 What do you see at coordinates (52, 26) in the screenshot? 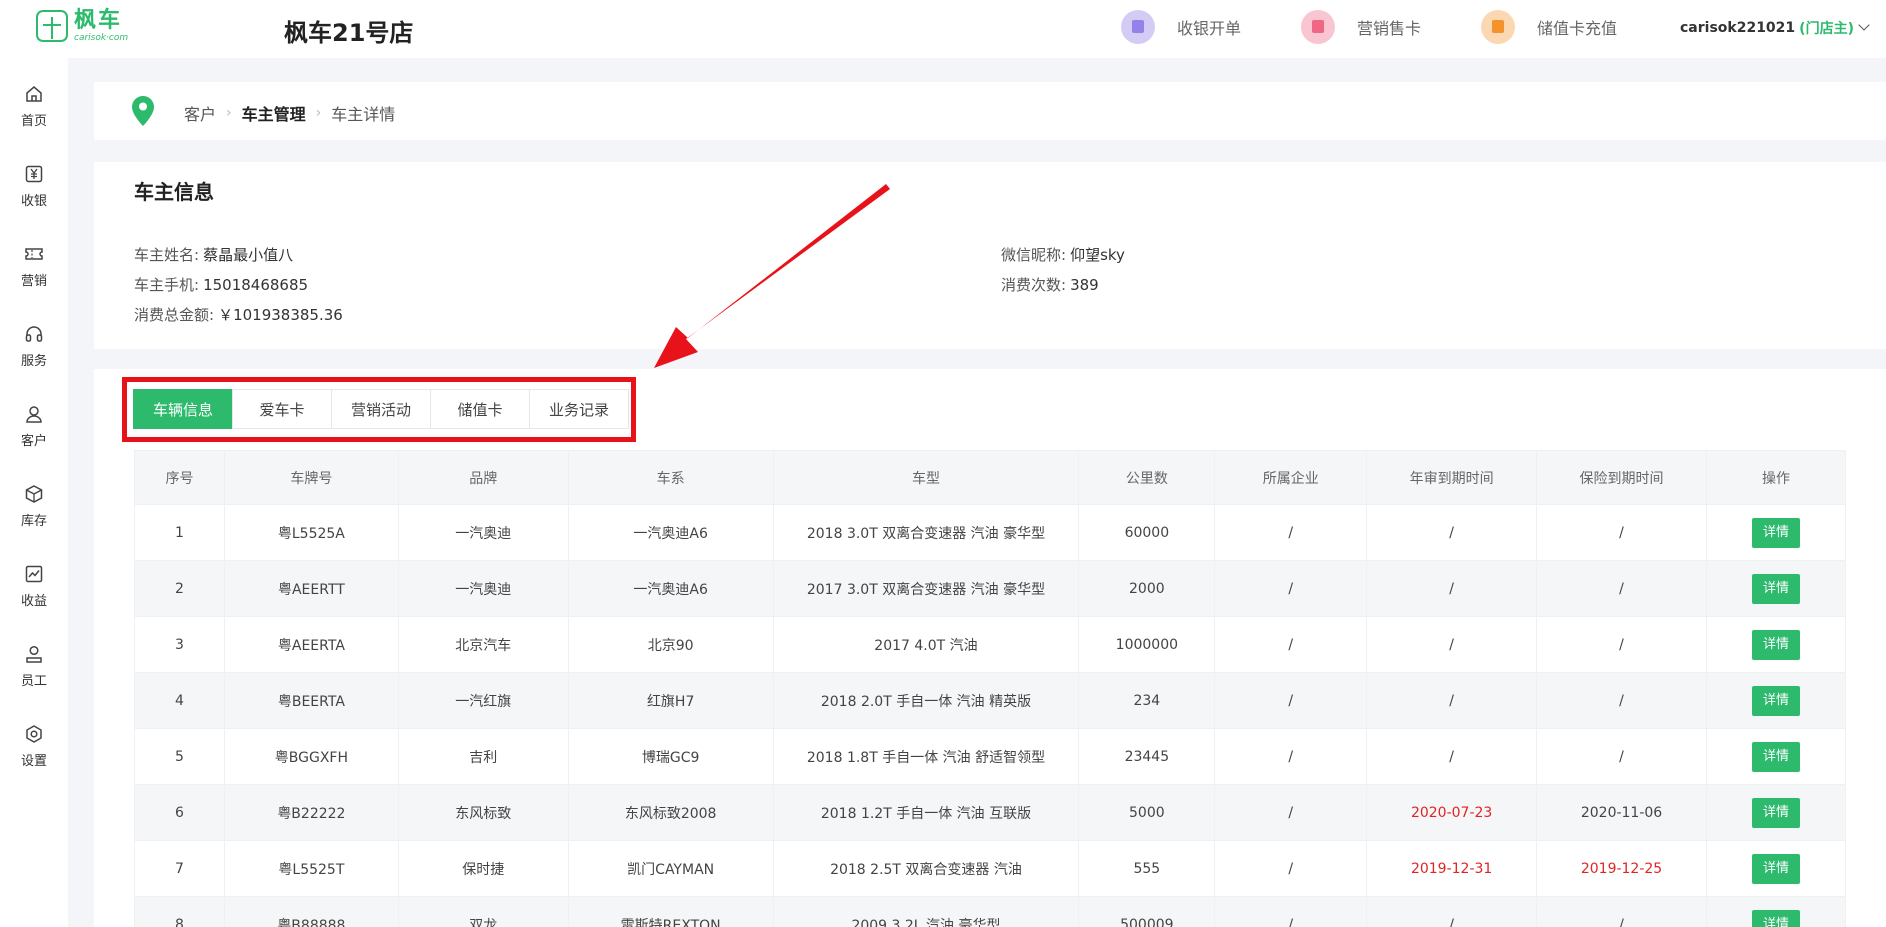
I see `logo-icon` at bounding box center [52, 26].